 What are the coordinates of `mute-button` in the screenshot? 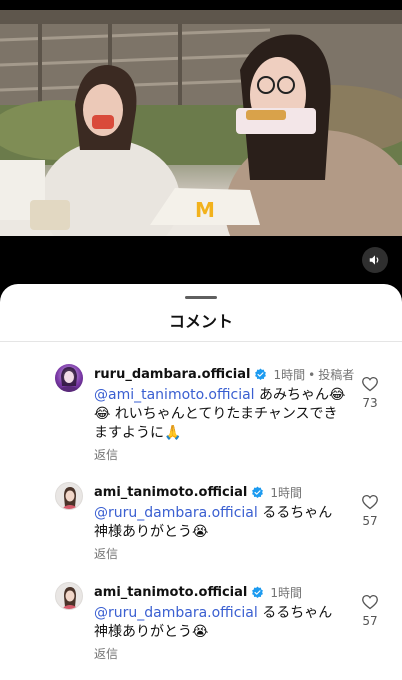 It's located at (375, 260).